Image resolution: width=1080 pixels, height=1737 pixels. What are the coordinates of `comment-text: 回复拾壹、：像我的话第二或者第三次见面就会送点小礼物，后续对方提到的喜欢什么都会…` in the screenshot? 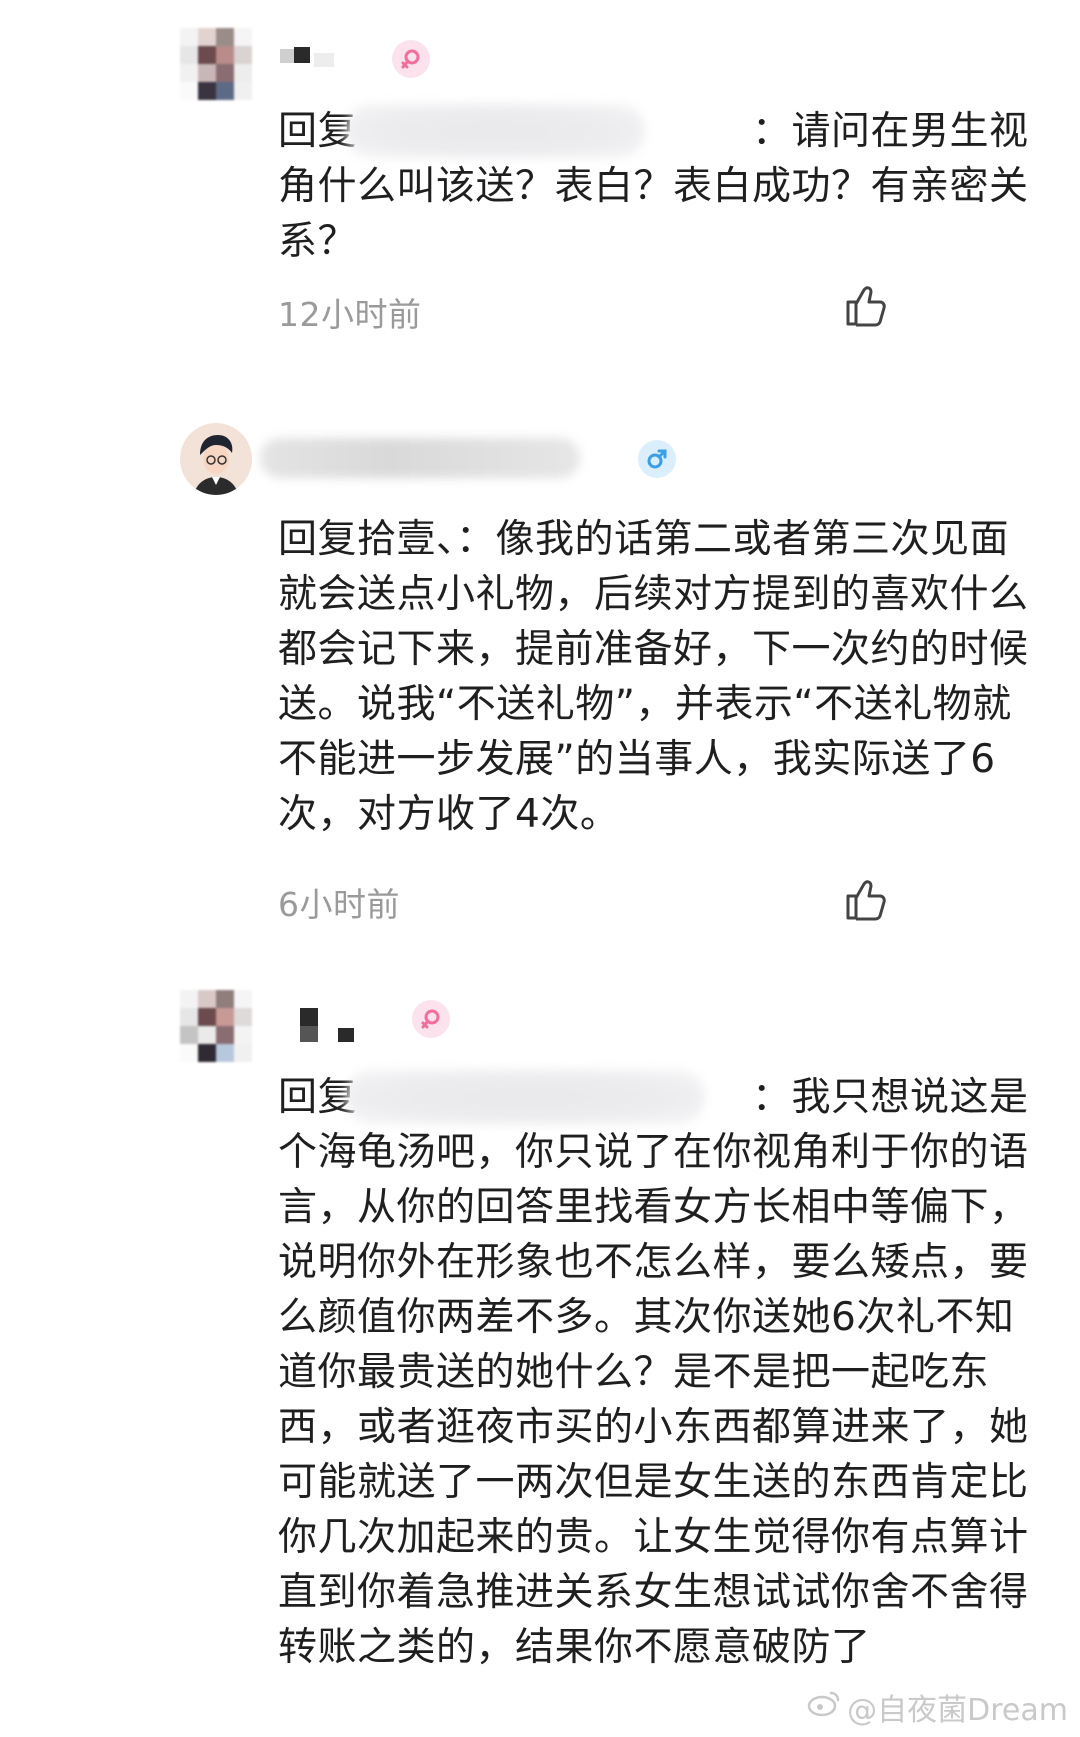 It's located at (653, 677).